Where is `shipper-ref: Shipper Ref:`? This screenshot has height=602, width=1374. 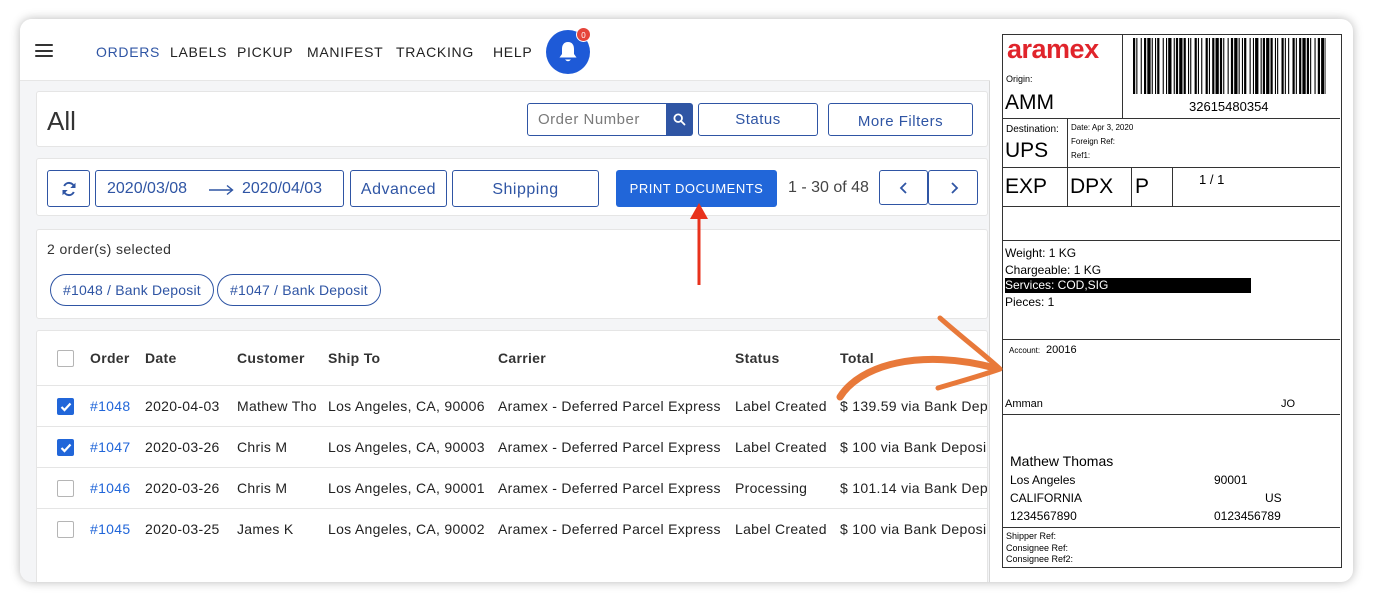
shipper-ref: Shipper Ref: is located at coordinates (1031, 536).